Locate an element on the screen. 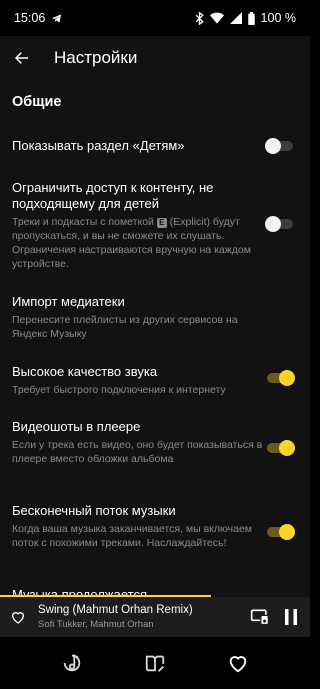 This screenshot has height=689, width=320. wifi-icon is located at coordinates (216, 18).